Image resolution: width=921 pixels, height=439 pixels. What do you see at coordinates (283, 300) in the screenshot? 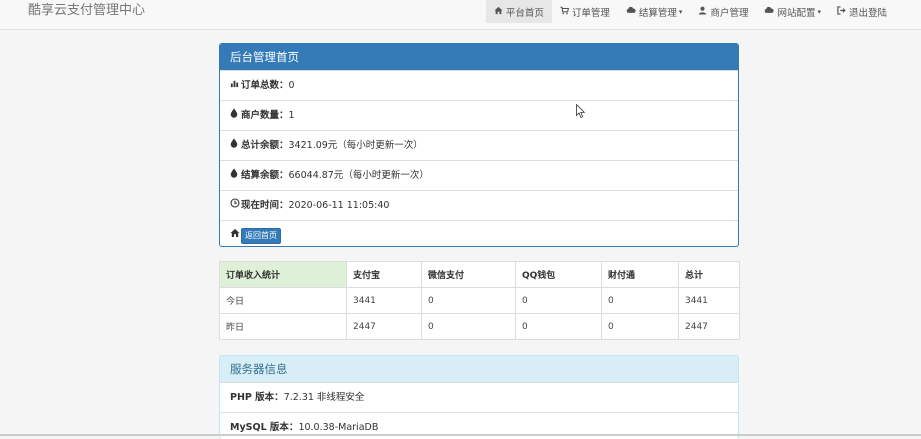
I see `table-cell: 今日` at bounding box center [283, 300].